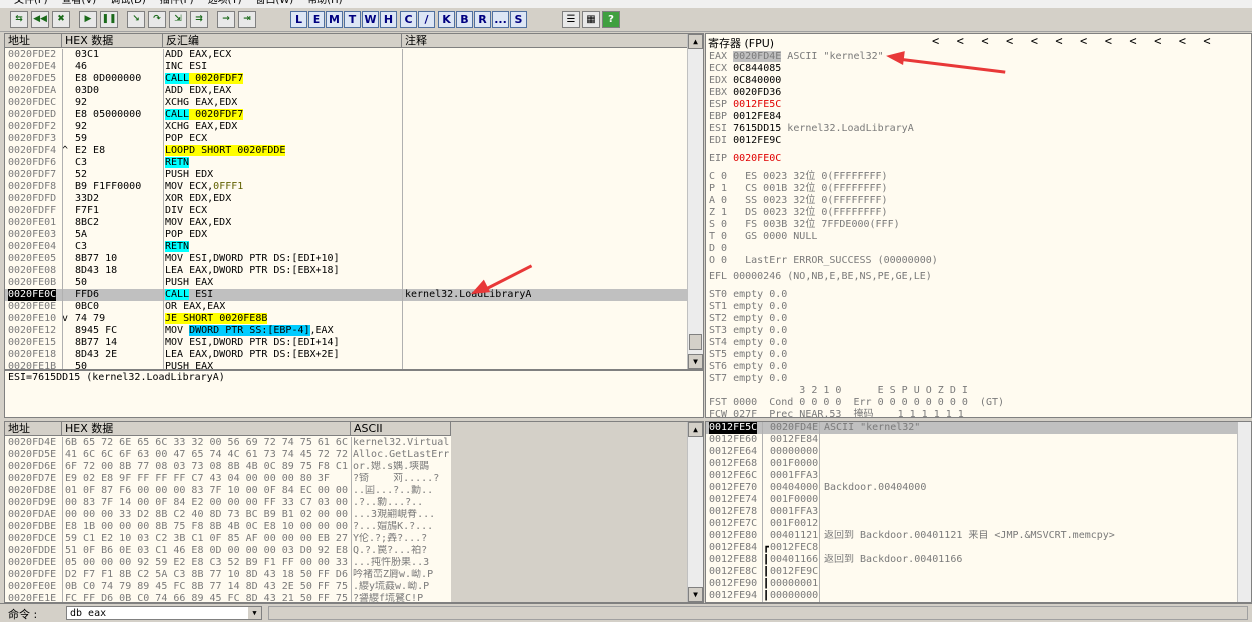 Image resolution: width=1252 pixels, height=622 pixels. I want to click on toolbar-button-3: T, so click(352, 19).